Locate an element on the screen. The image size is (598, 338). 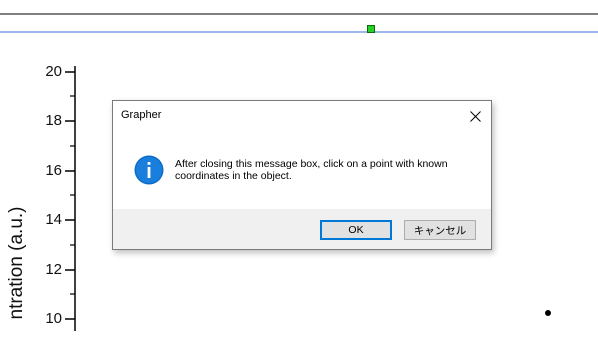
cancel-button: キャンセル is located at coordinates (440, 230).